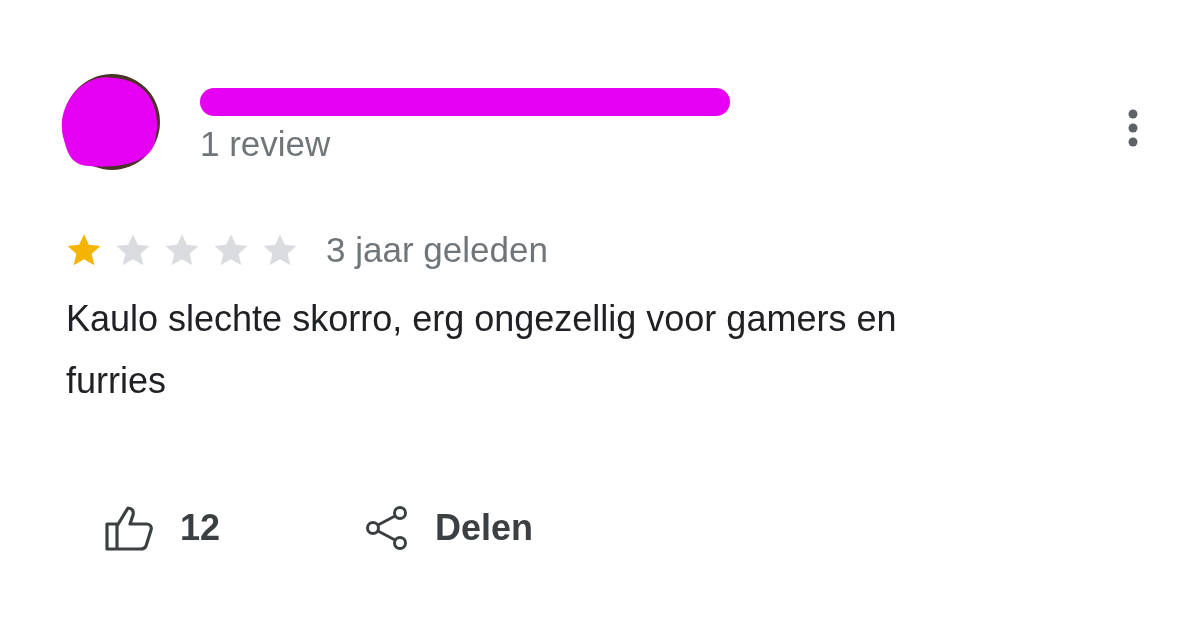 This screenshot has height=633, width=1200. I want to click on review-time: 3 jaar geleden, so click(437, 250).